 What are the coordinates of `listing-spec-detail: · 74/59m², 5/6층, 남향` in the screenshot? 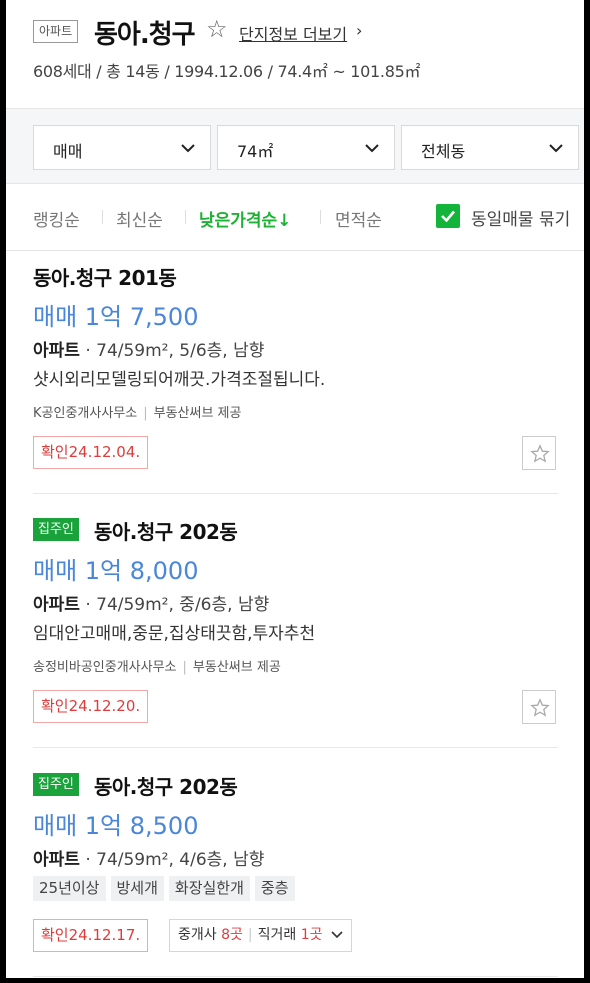 It's located at (175, 351).